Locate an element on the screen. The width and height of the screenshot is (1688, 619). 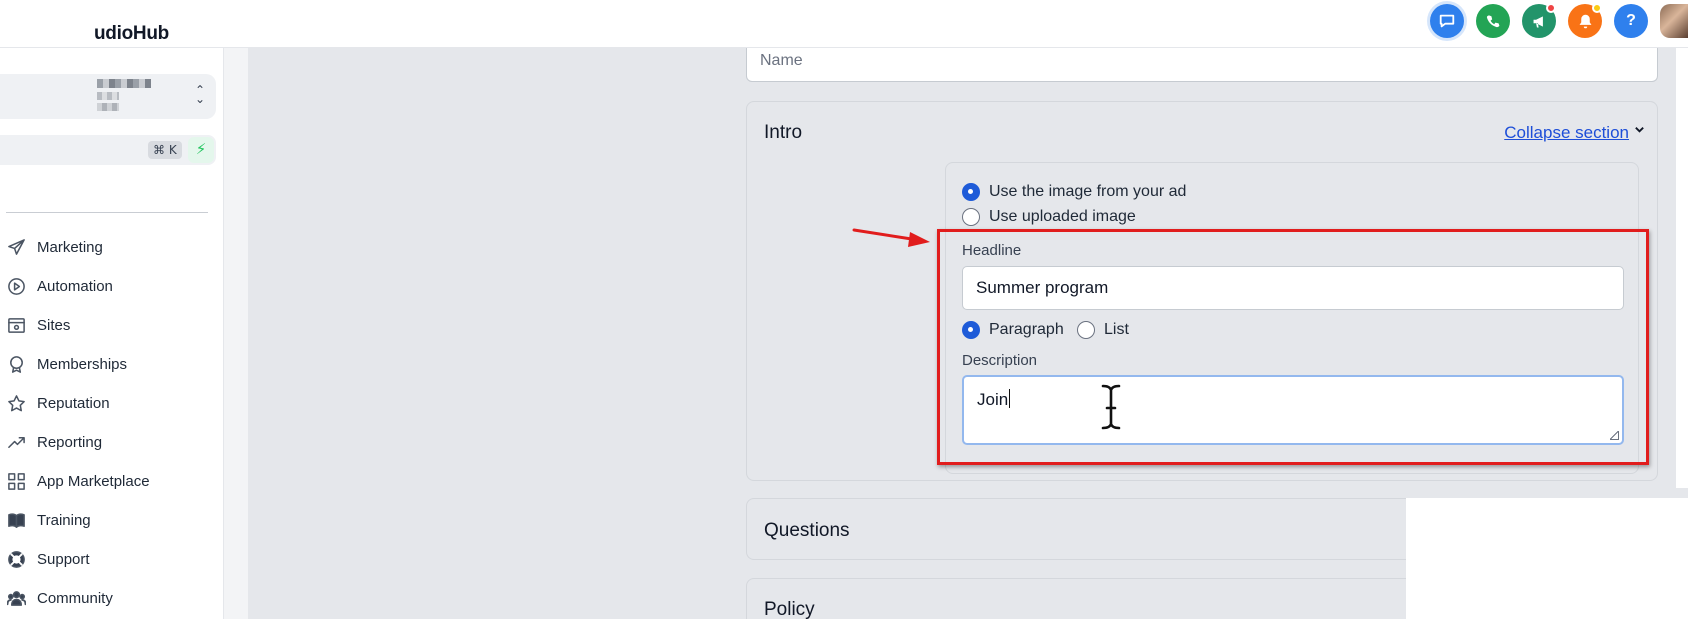
sidebar-item-community: Community is located at coordinates (112, 598).